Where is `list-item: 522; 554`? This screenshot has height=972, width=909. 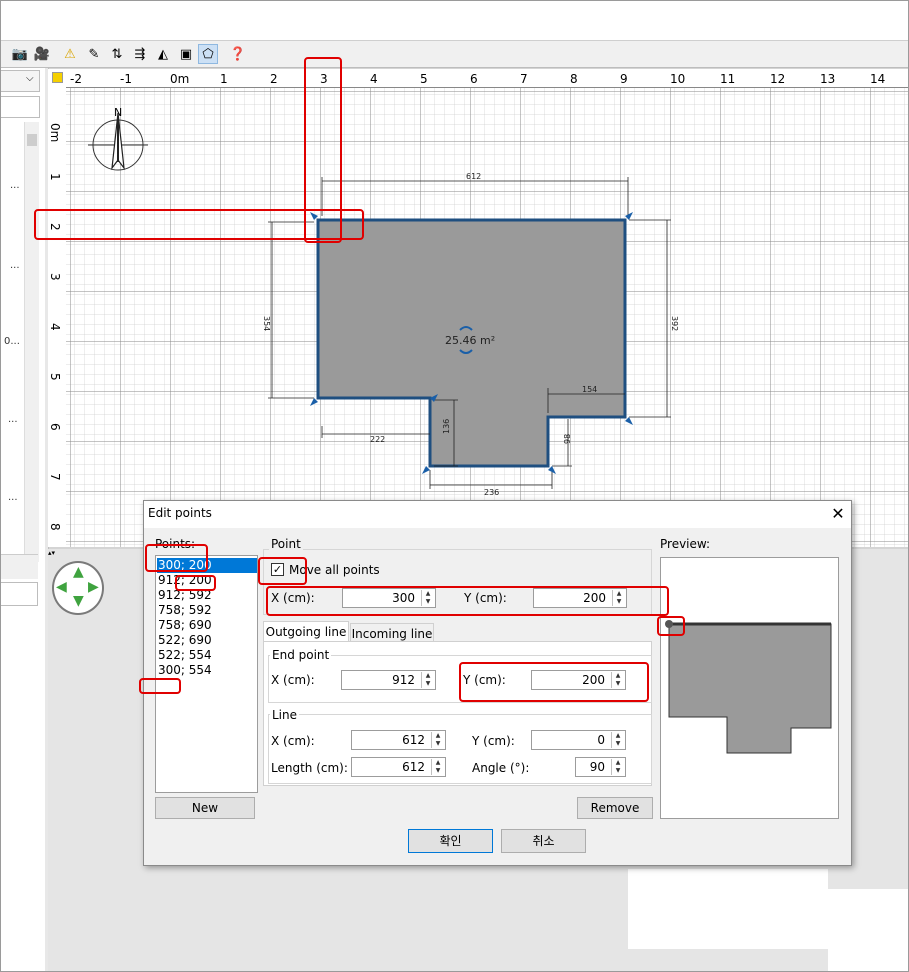
list-item: 522; 554 is located at coordinates (207, 655).